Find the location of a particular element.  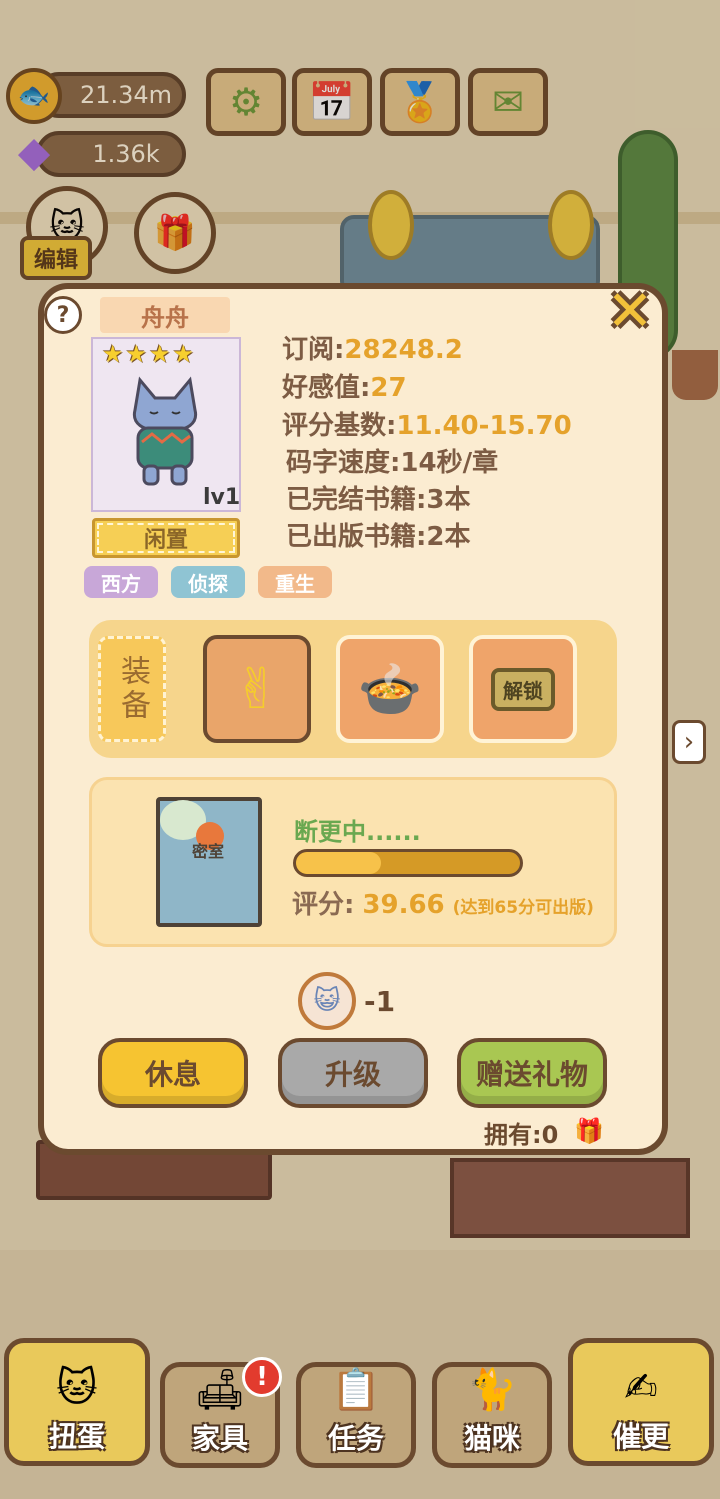

equipment-label: 装备 is located at coordinates (132, 689).